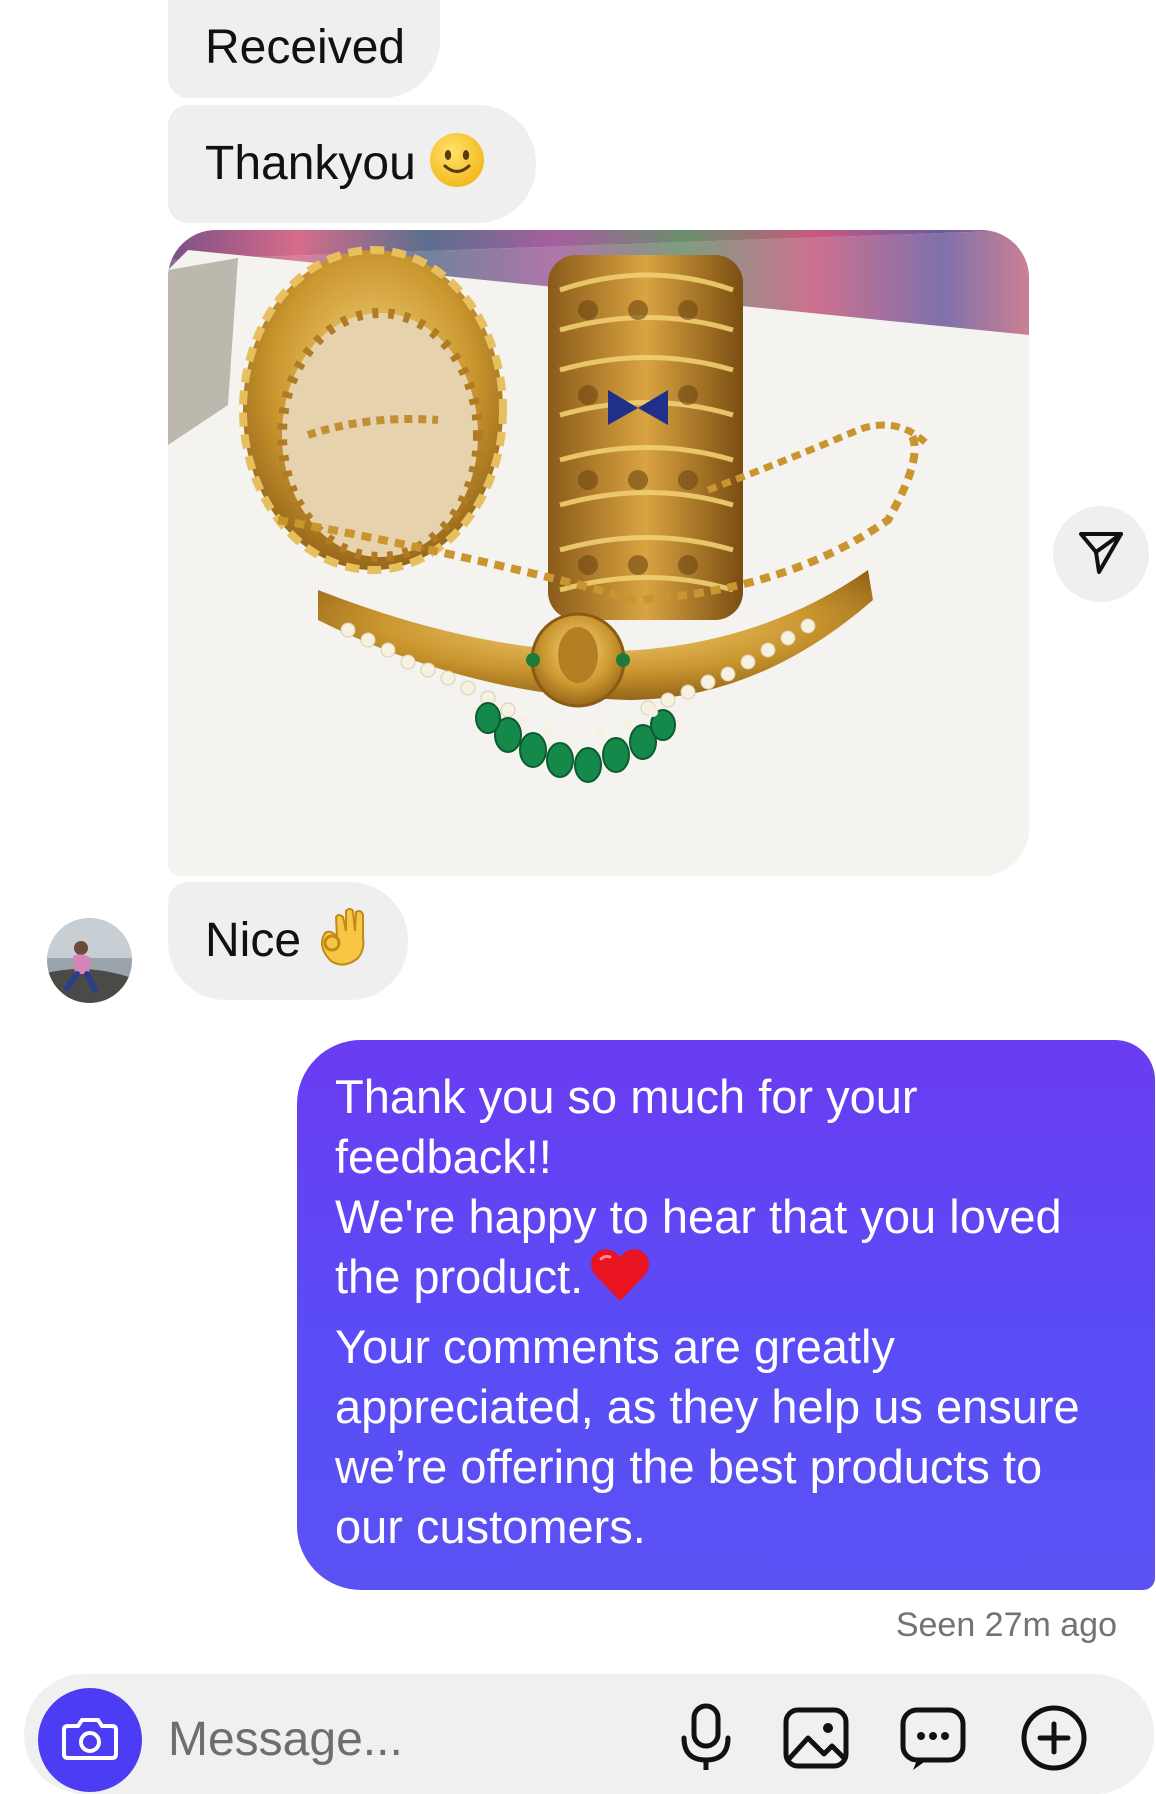 The height and width of the screenshot is (1794, 1156). I want to click on seen-status: Seen 27m ago, so click(1006, 1625).